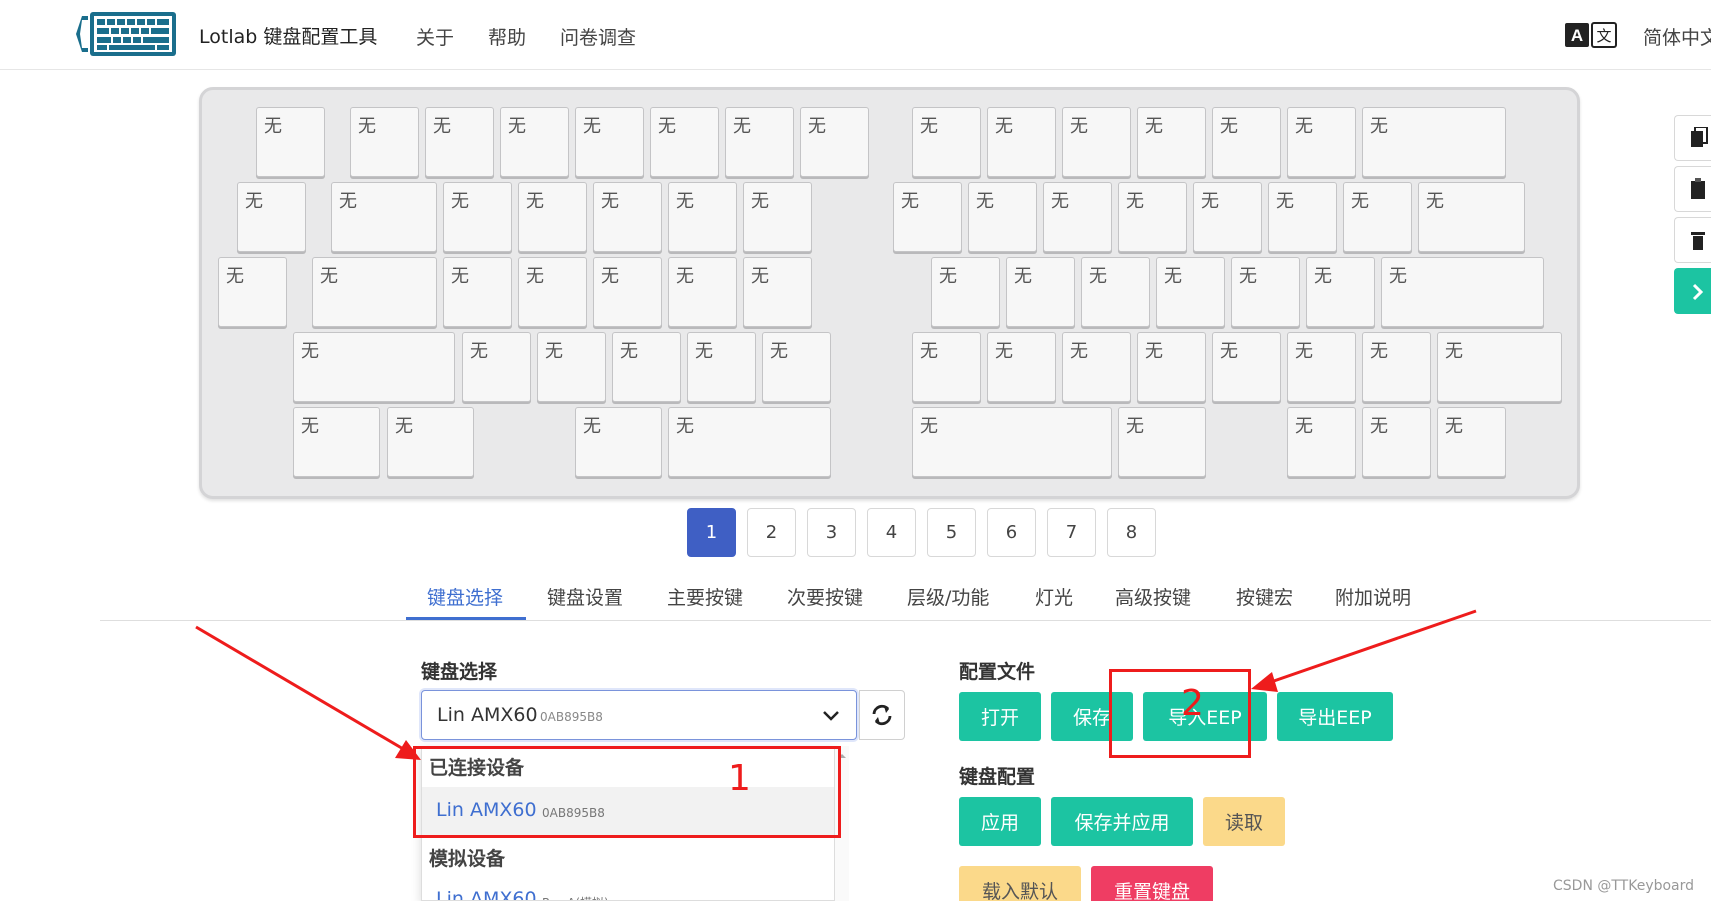 This screenshot has height=901, width=1711. What do you see at coordinates (836, 684) in the screenshot?
I see `annotation-arrows` at bounding box center [836, 684].